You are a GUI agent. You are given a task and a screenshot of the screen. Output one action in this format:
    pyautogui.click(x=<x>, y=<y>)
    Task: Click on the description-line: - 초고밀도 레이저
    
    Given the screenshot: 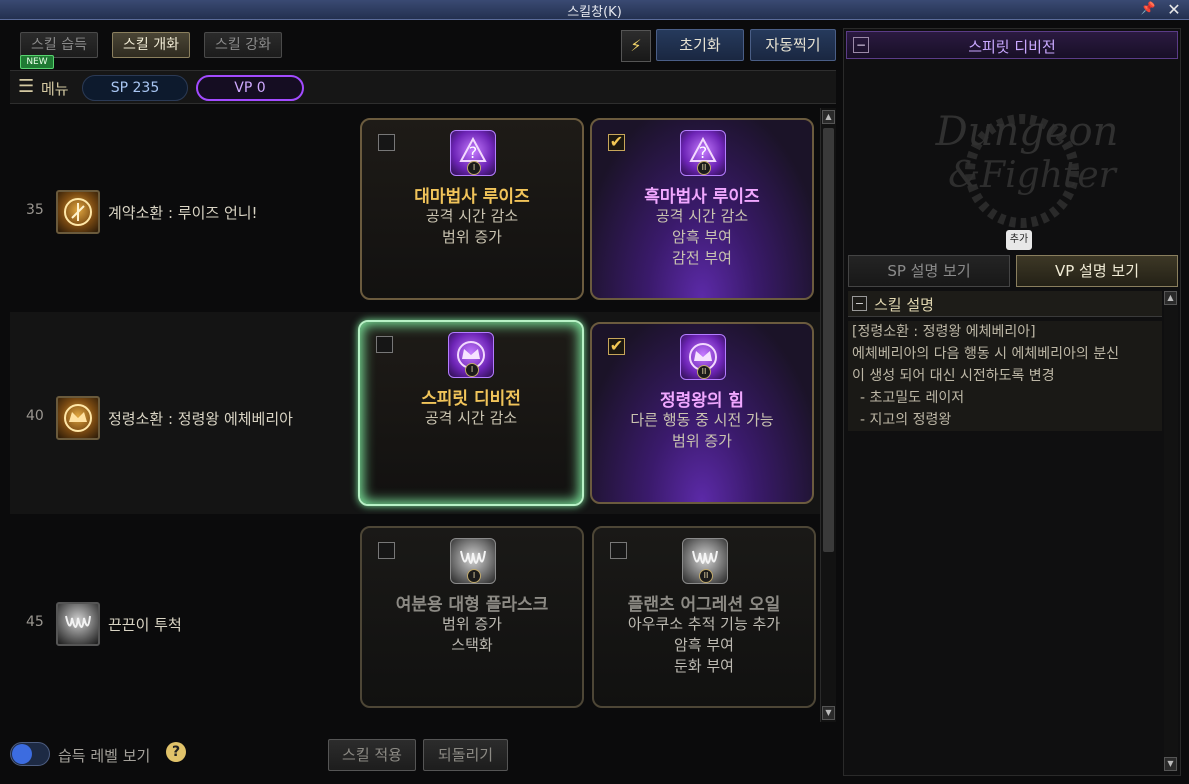 What is the action you would take?
    pyautogui.click(x=912, y=398)
    